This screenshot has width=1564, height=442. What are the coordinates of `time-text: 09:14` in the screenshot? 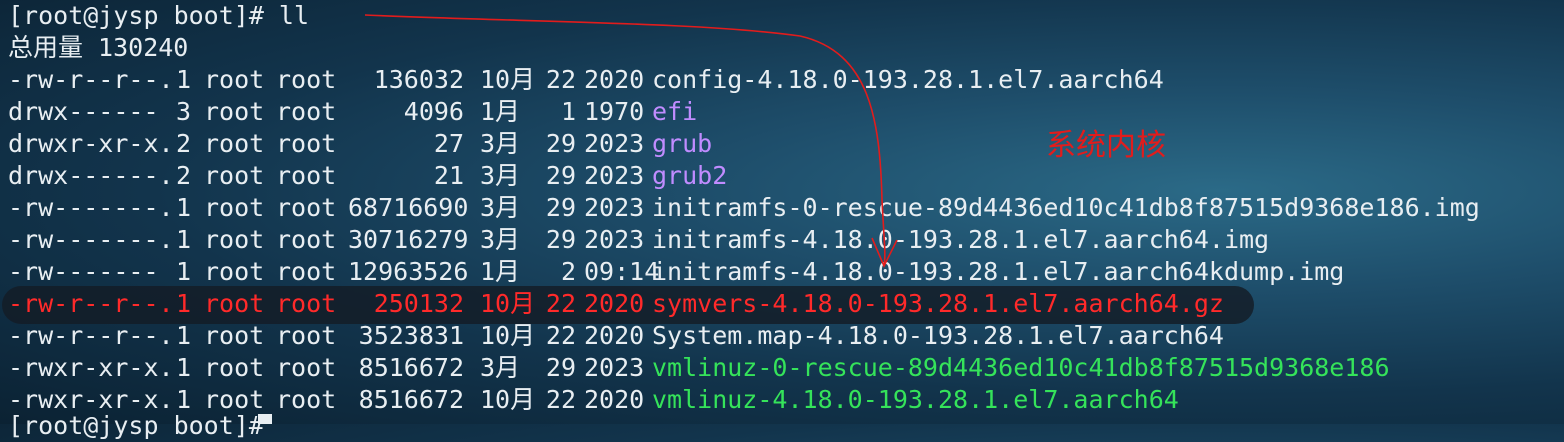 It's located at (622, 271).